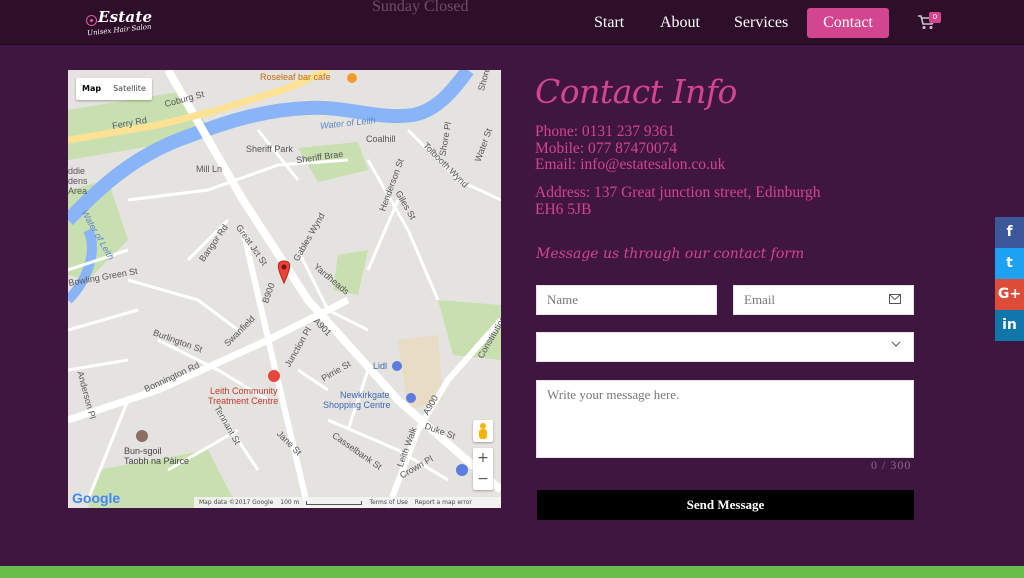 The height and width of the screenshot is (578, 1024). What do you see at coordinates (483, 458) in the screenshot?
I see `zoom-in-button: +` at bounding box center [483, 458].